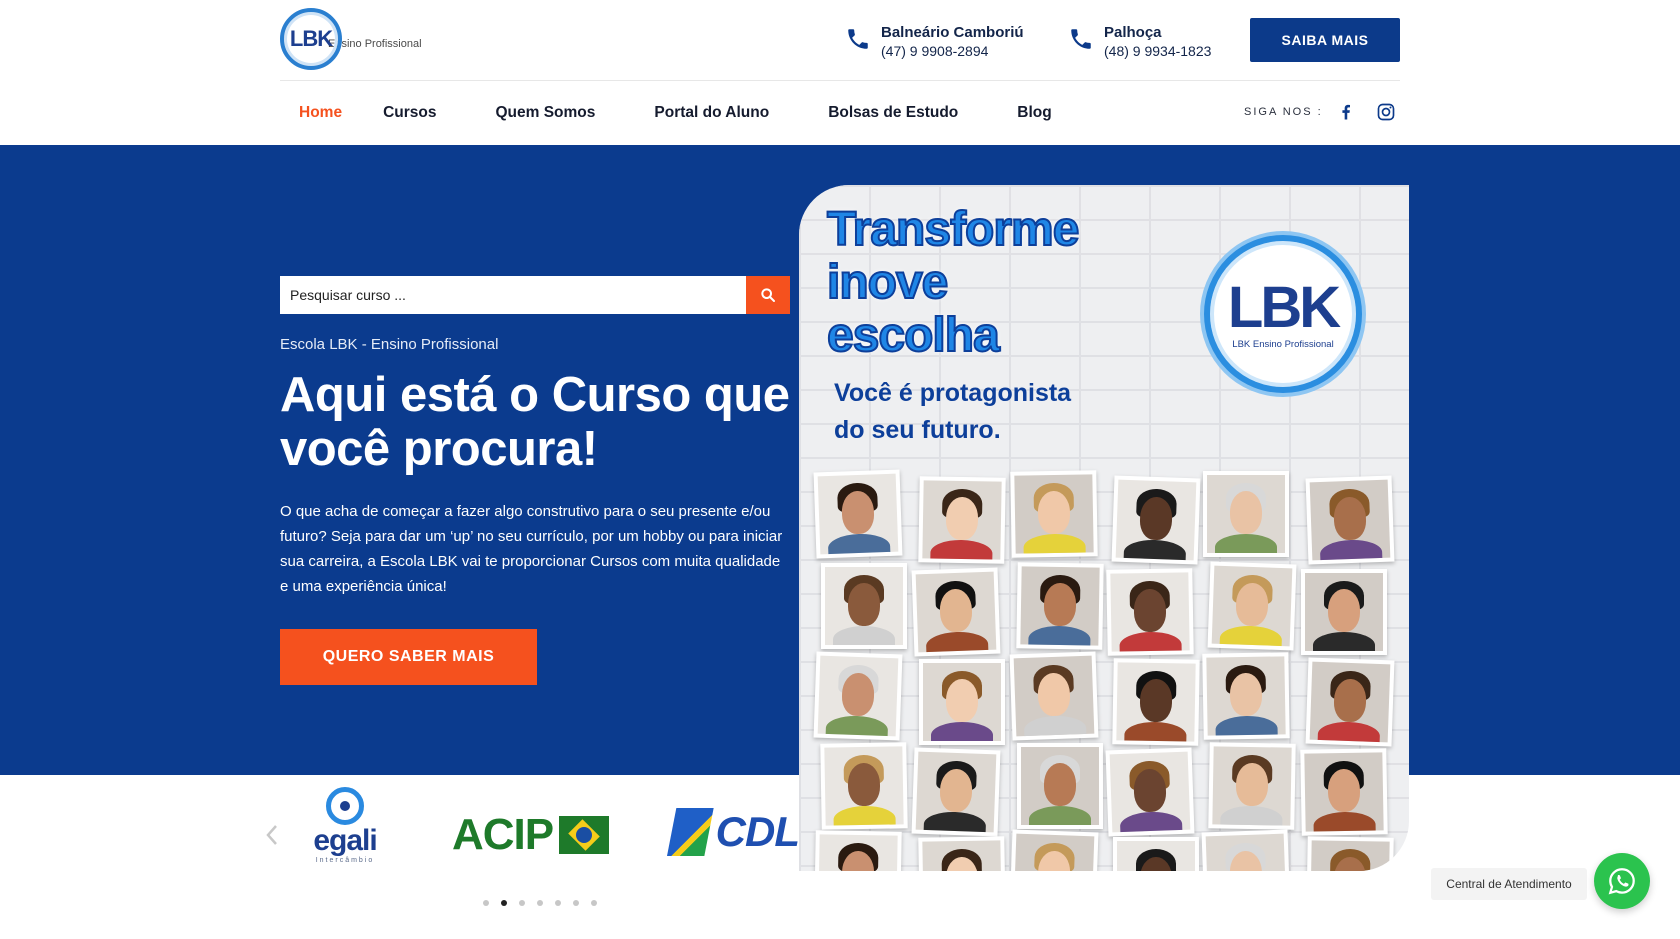 Image resolution: width=1680 pixels, height=939 pixels. What do you see at coordinates (400, 113) in the screenshot?
I see `nav-item-cursos: Cursos` at bounding box center [400, 113].